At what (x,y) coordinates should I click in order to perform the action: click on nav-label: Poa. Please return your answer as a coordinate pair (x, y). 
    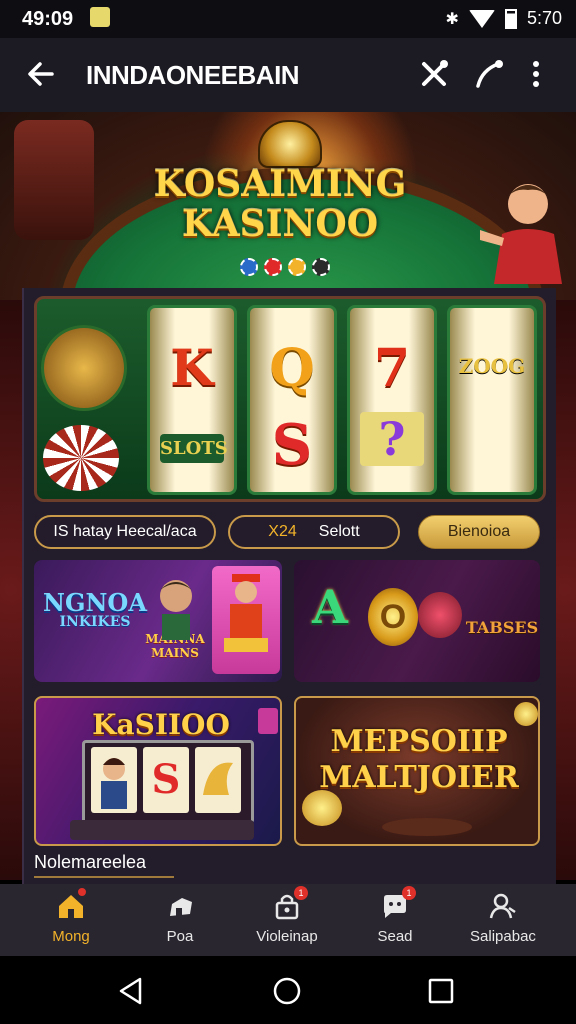
    Looking at the image, I should click on (180, 936).